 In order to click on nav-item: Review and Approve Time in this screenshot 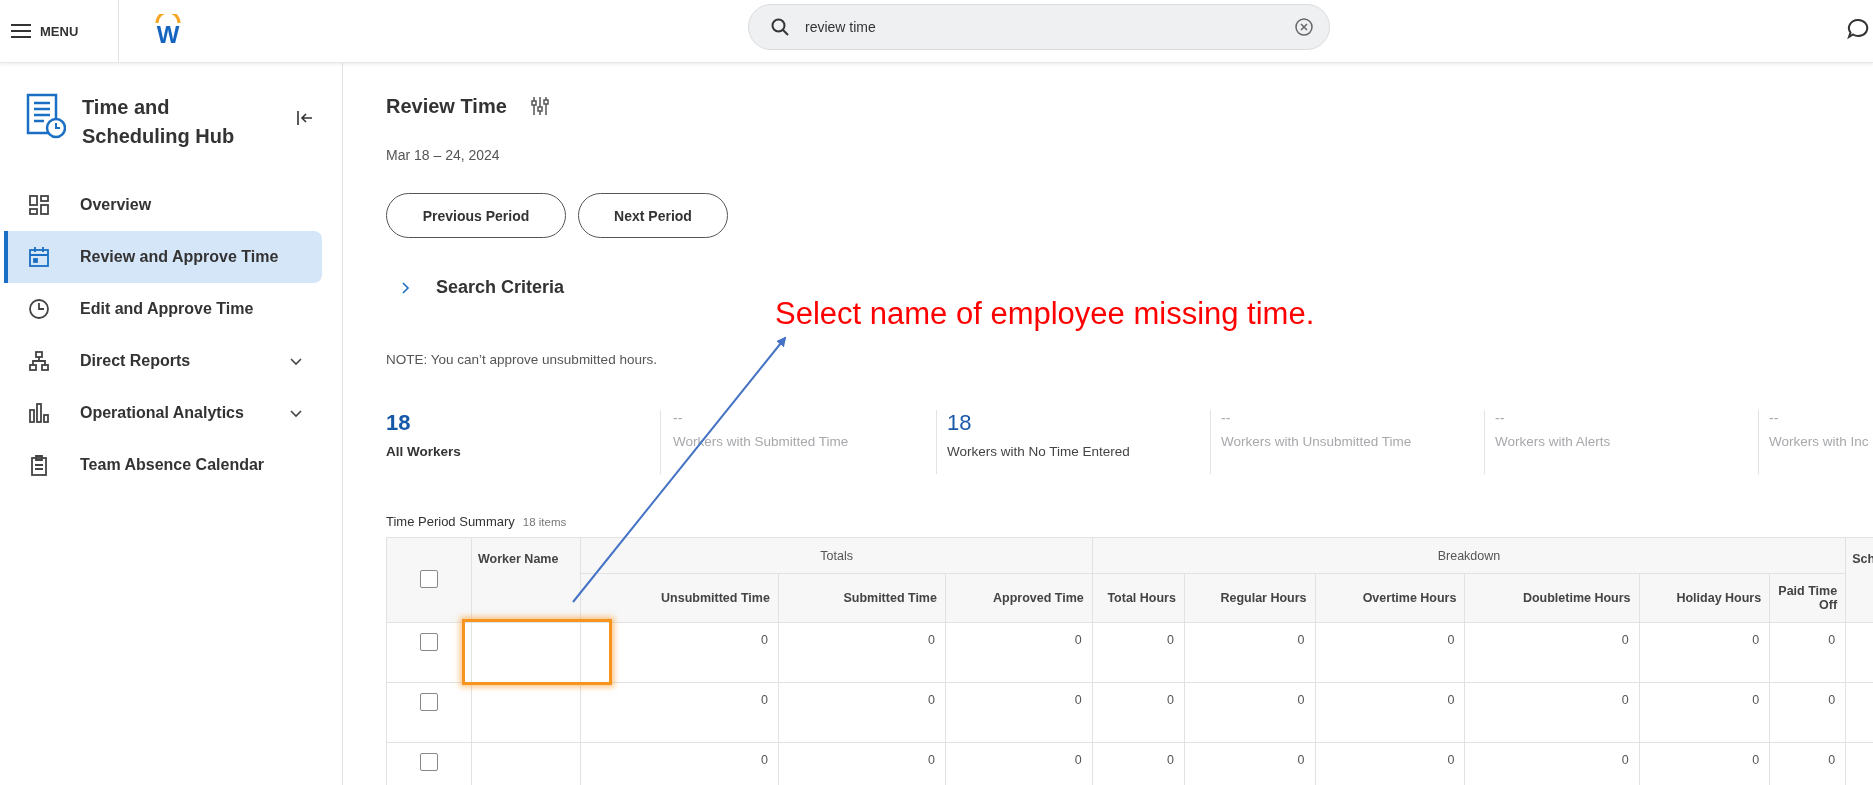, I will do `click(163, 257)`.